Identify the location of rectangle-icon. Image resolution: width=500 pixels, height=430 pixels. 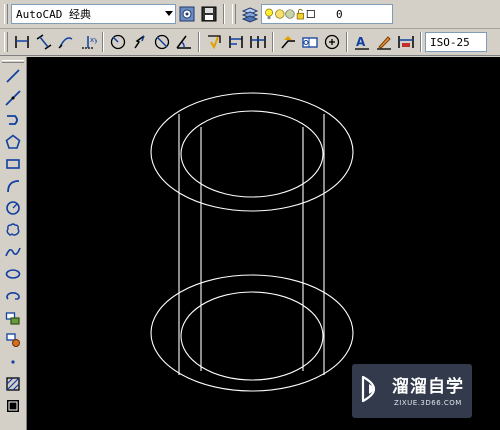
(13, 164).